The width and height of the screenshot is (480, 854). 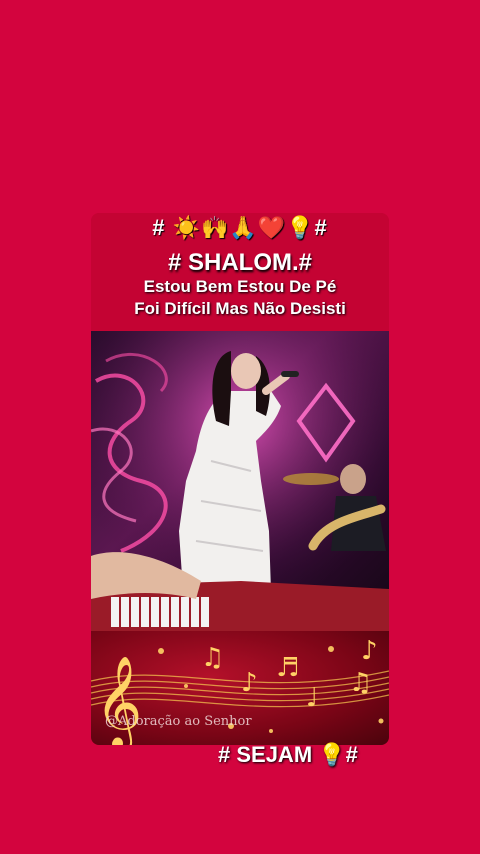 What do you see at coordinates (240, 262) in the screenshot?
I see `post-title: # SHALOM.#` at bounding box center [240, 262].